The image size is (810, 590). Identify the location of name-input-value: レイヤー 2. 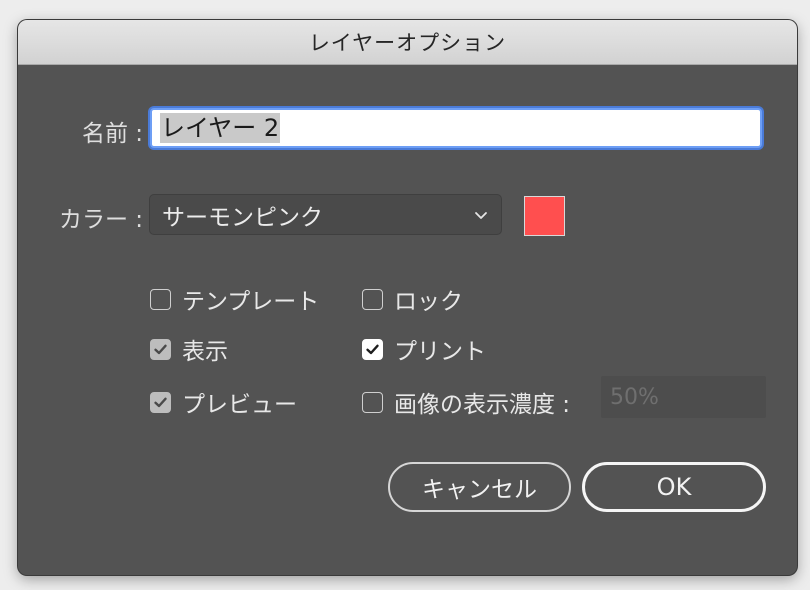
(220, 128).